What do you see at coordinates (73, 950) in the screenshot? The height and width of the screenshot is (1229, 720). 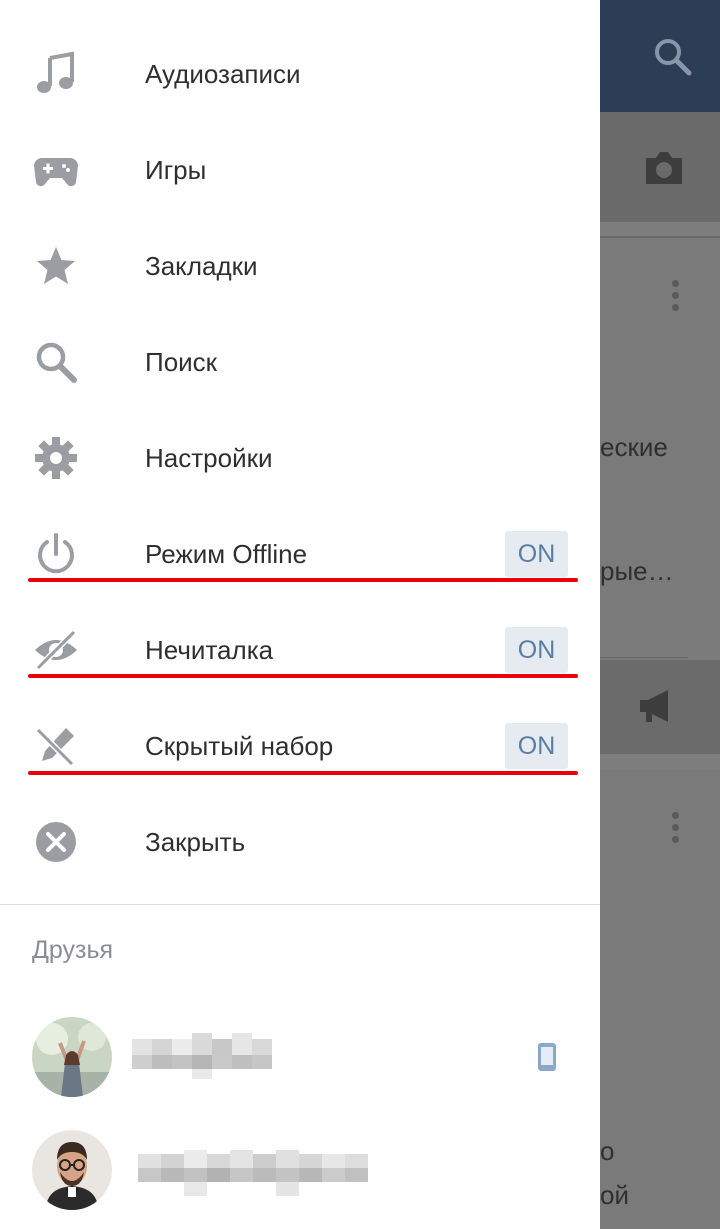 I see `friends-section-title: Друзья` at bounding box center [73, 950].